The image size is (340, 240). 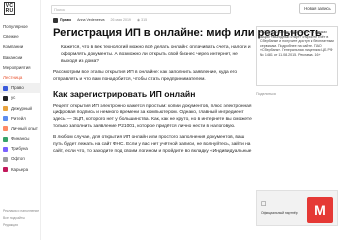 What do you see at coordinates (5, 88) in the screenshot?
I see `pravo-icon` at bounding box center [5, 88].